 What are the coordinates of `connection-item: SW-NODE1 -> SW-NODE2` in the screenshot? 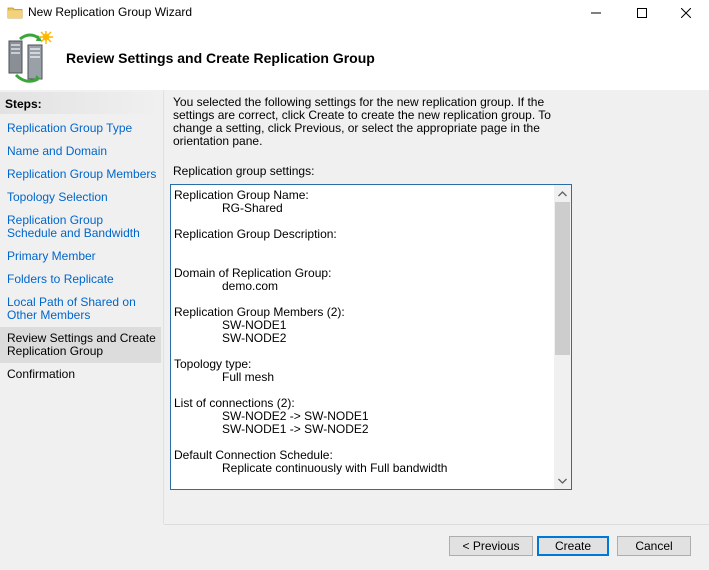 It's located at (295, 429).